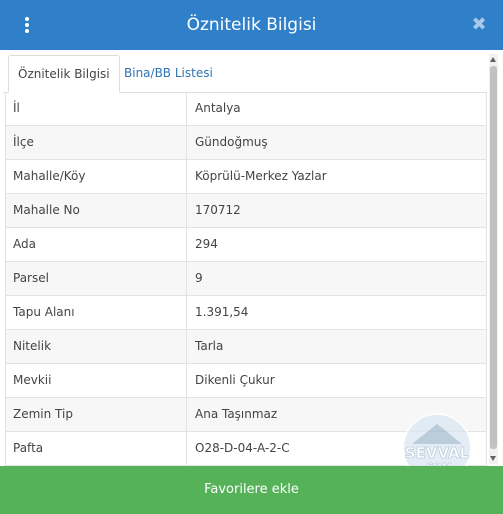 This screenshot has width=503, height=514. Describe the element at coordinates (31, 278) in the screenshot. I see `attribute-key: Parsel` at that location.